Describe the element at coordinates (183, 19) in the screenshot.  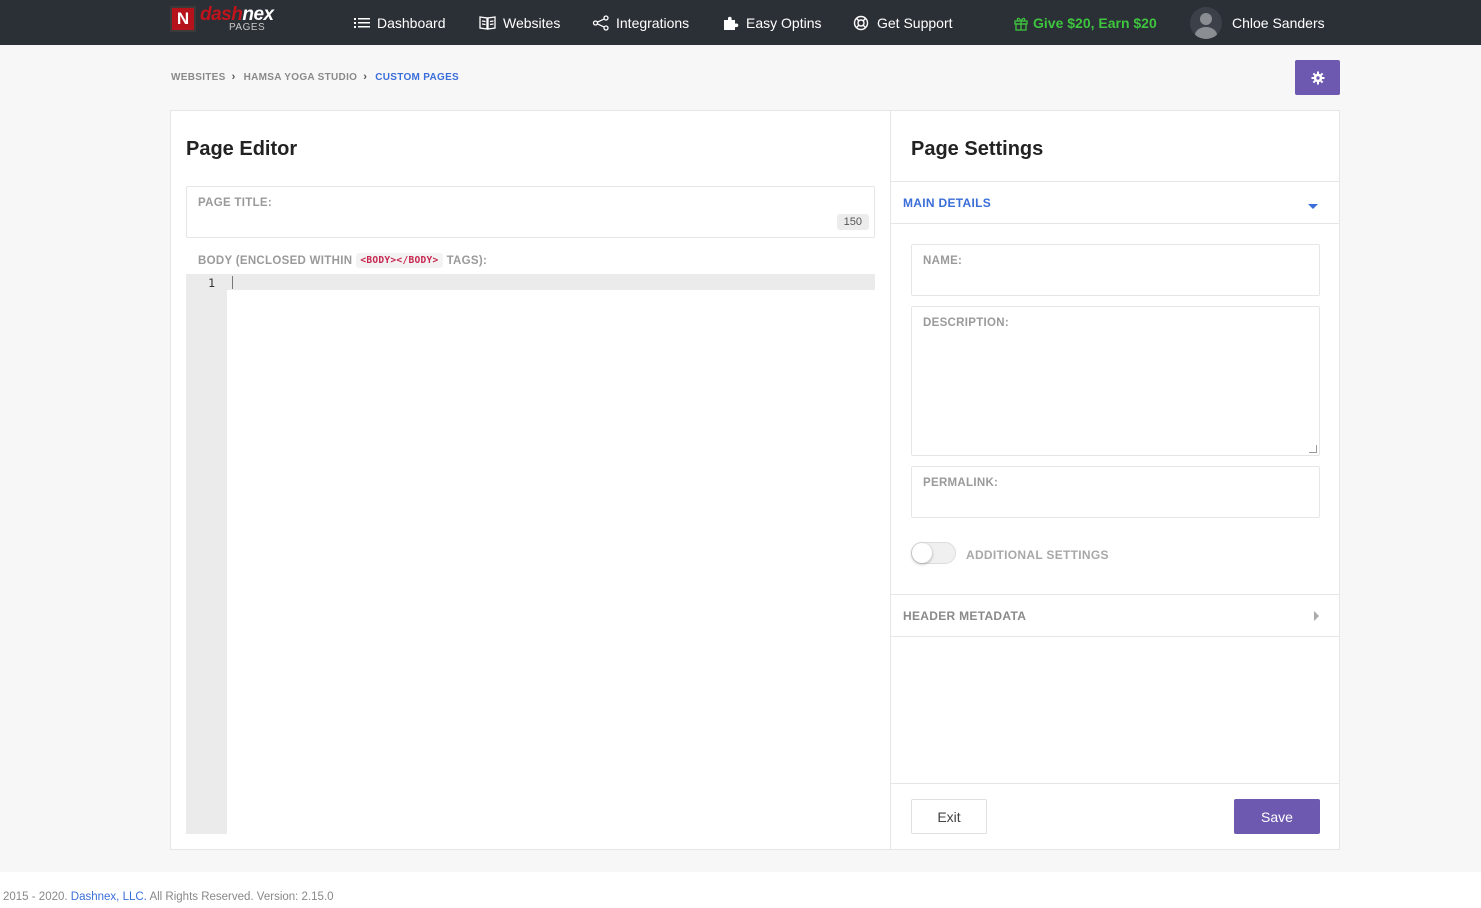
I see `logo-badge: N` at that location.